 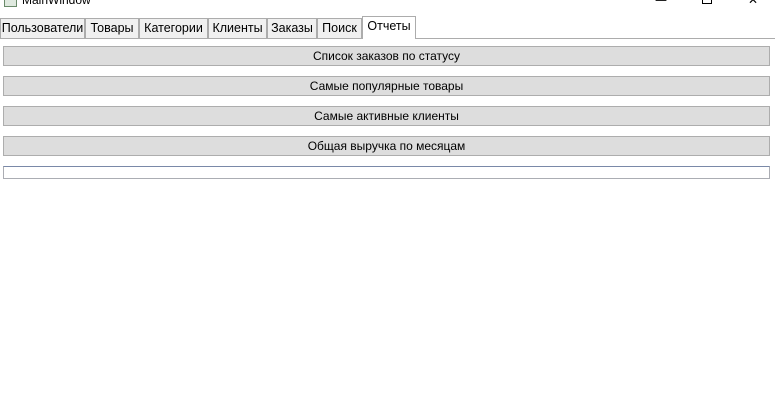 I want to click on tab-orders: Заказы, so click(x=292, y=28).